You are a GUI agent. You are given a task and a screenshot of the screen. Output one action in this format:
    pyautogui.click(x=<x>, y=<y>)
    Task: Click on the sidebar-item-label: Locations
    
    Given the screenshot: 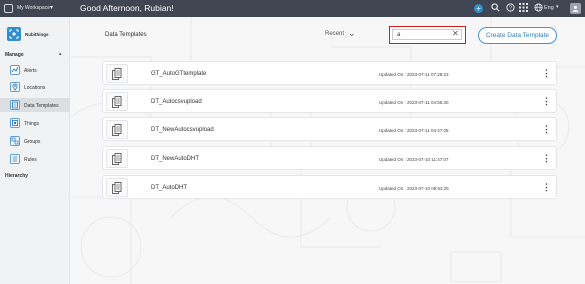 What is the action you would take?
    pyautogui.click(x=35, y=87)
    